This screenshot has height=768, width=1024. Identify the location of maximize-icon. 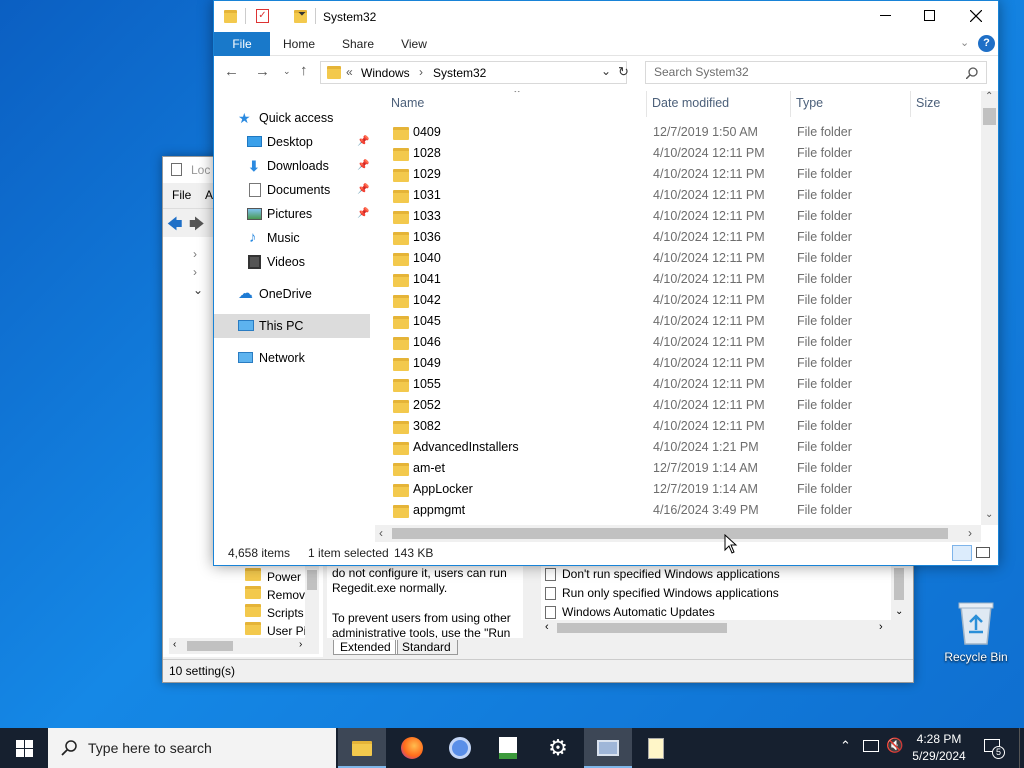
(929, 15).